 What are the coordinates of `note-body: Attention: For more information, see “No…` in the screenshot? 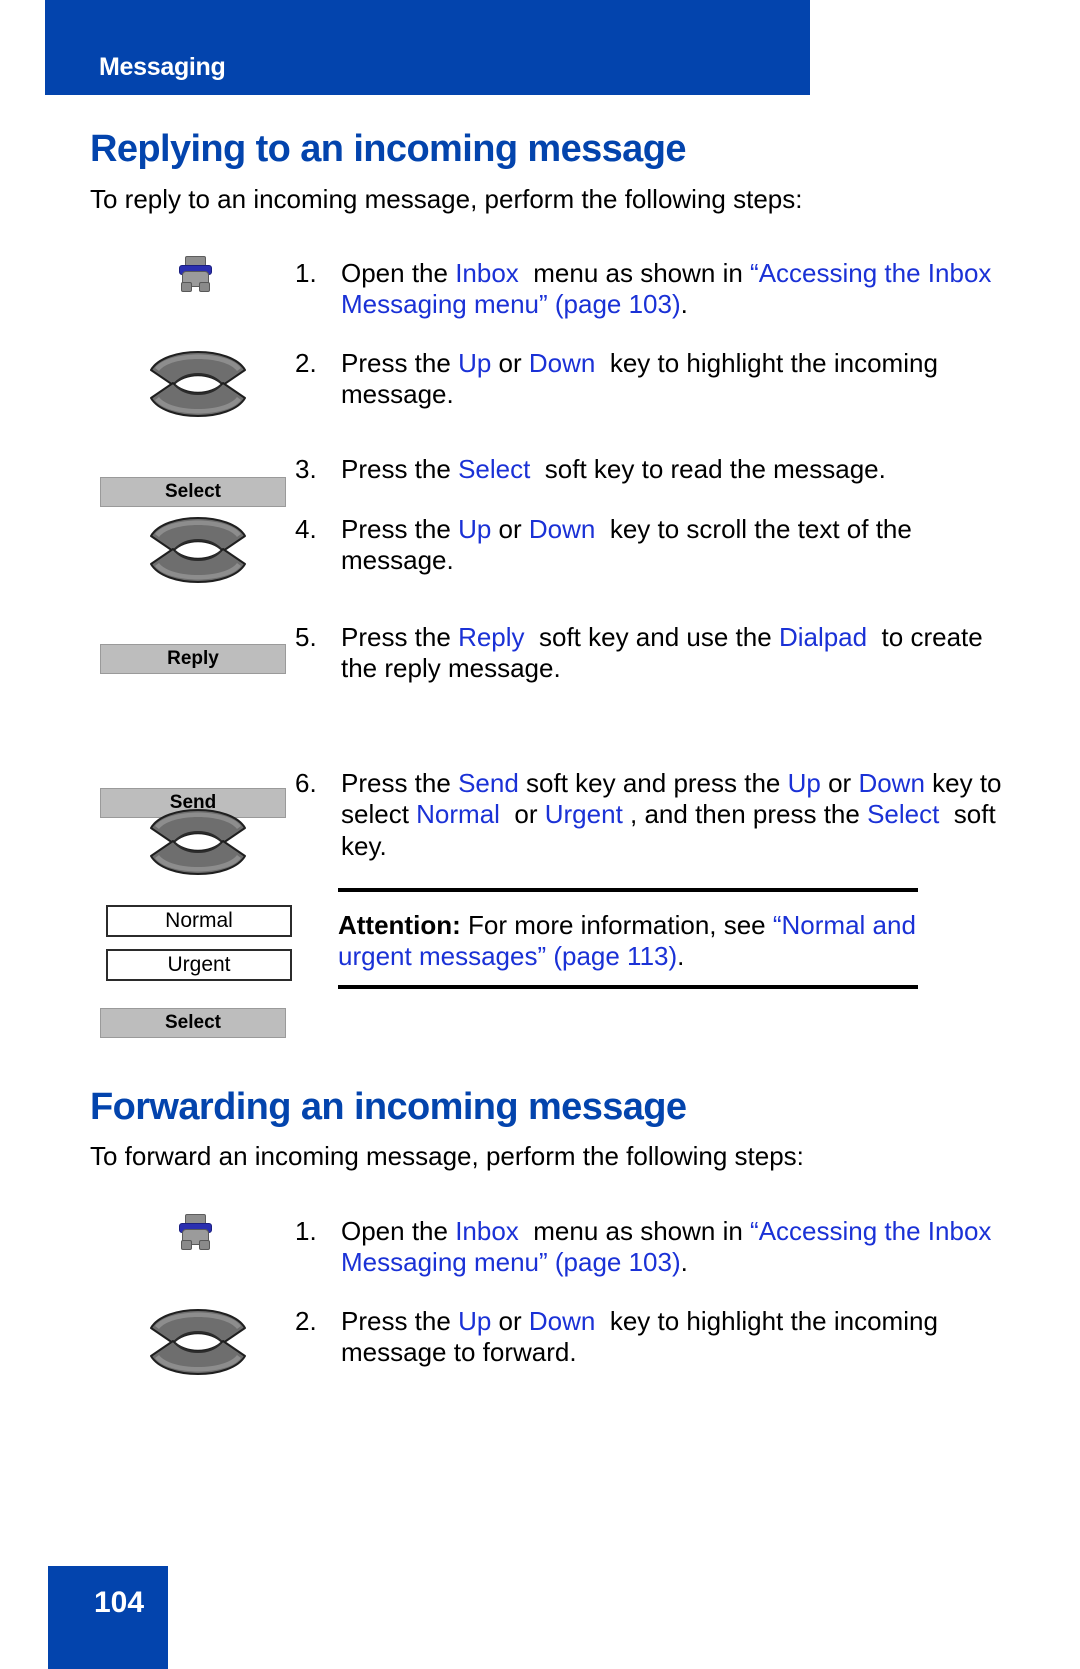 It's located at (628, 938).